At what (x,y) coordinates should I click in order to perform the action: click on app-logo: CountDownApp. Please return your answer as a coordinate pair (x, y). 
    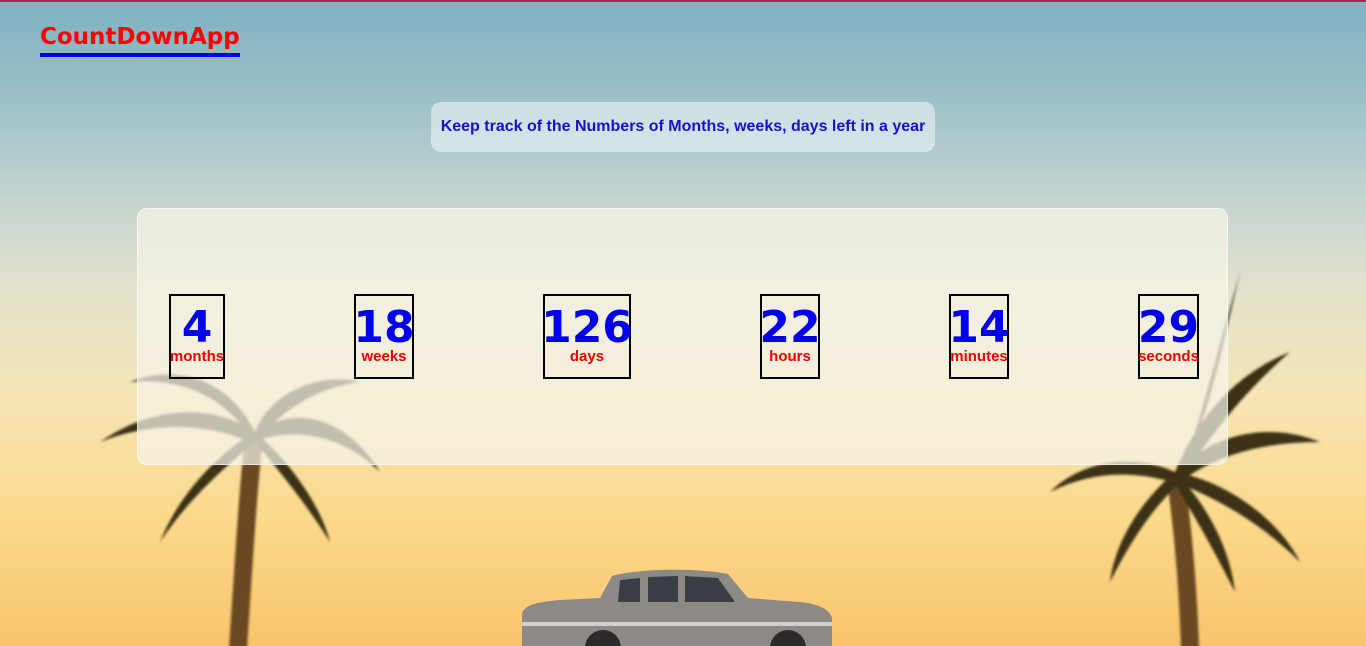
    Looking at the image, I should click on (140, 39).